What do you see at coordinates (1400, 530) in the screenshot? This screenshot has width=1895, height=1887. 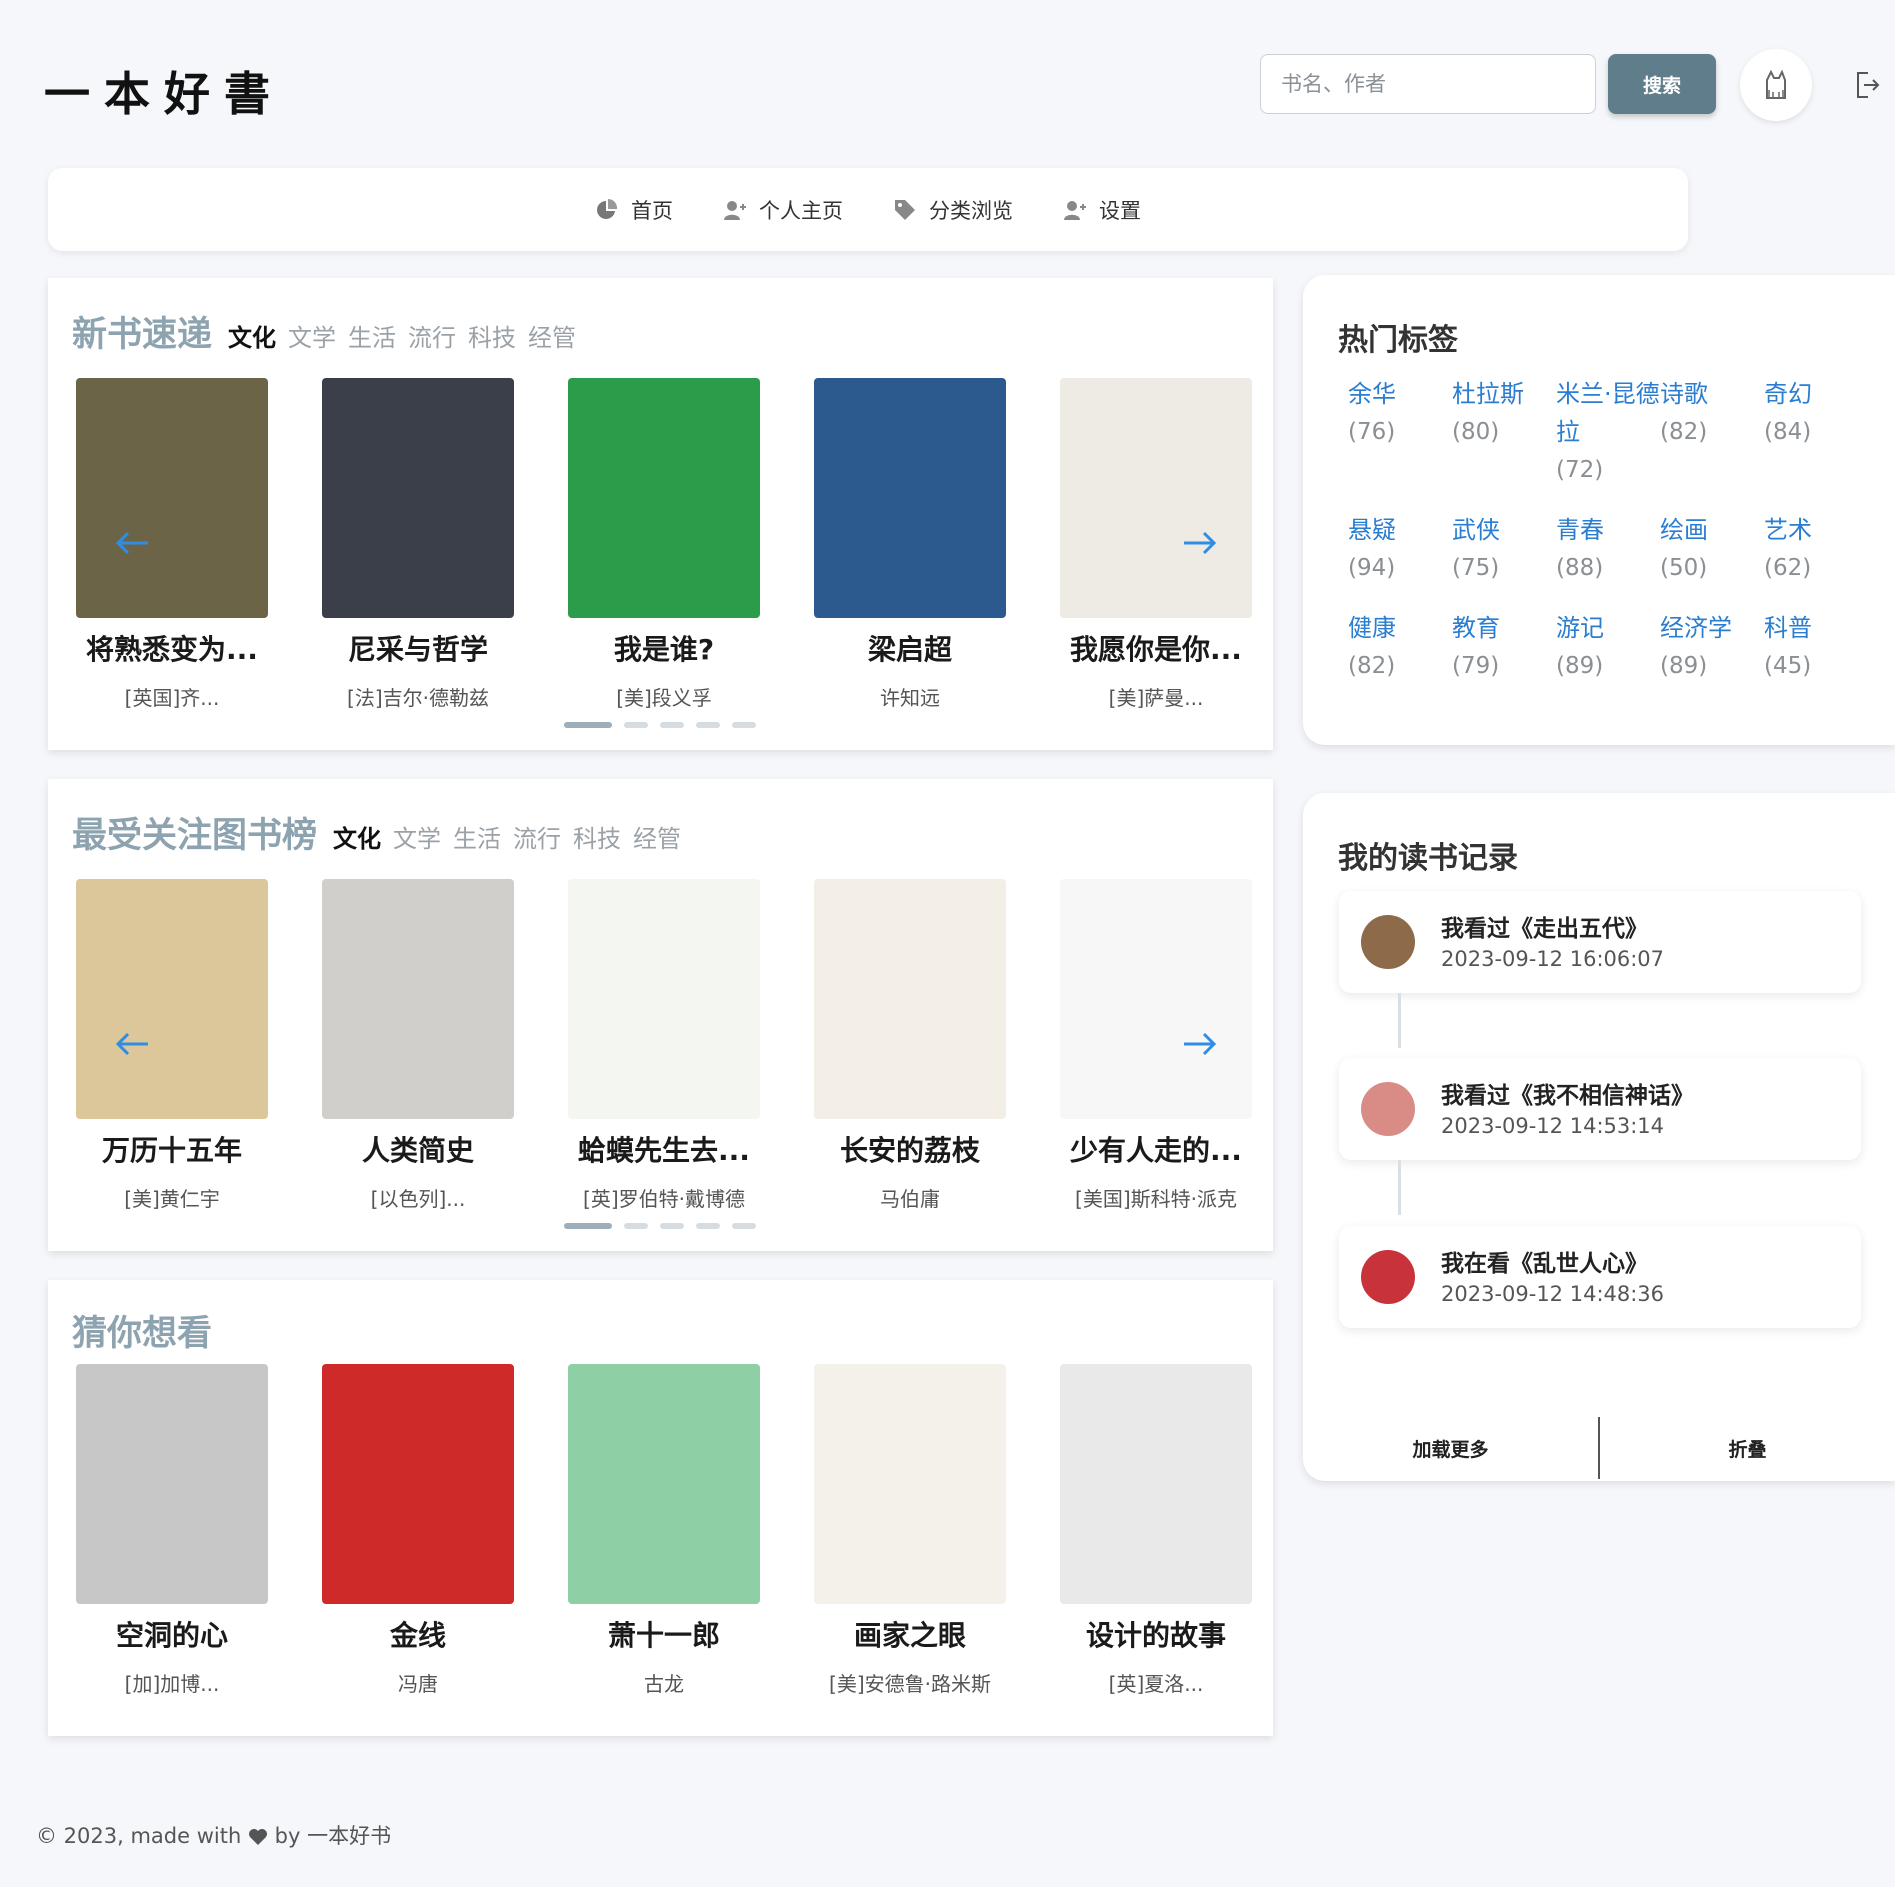 I see `tag-name: 悬疑` at bounding box center [1400, 530].